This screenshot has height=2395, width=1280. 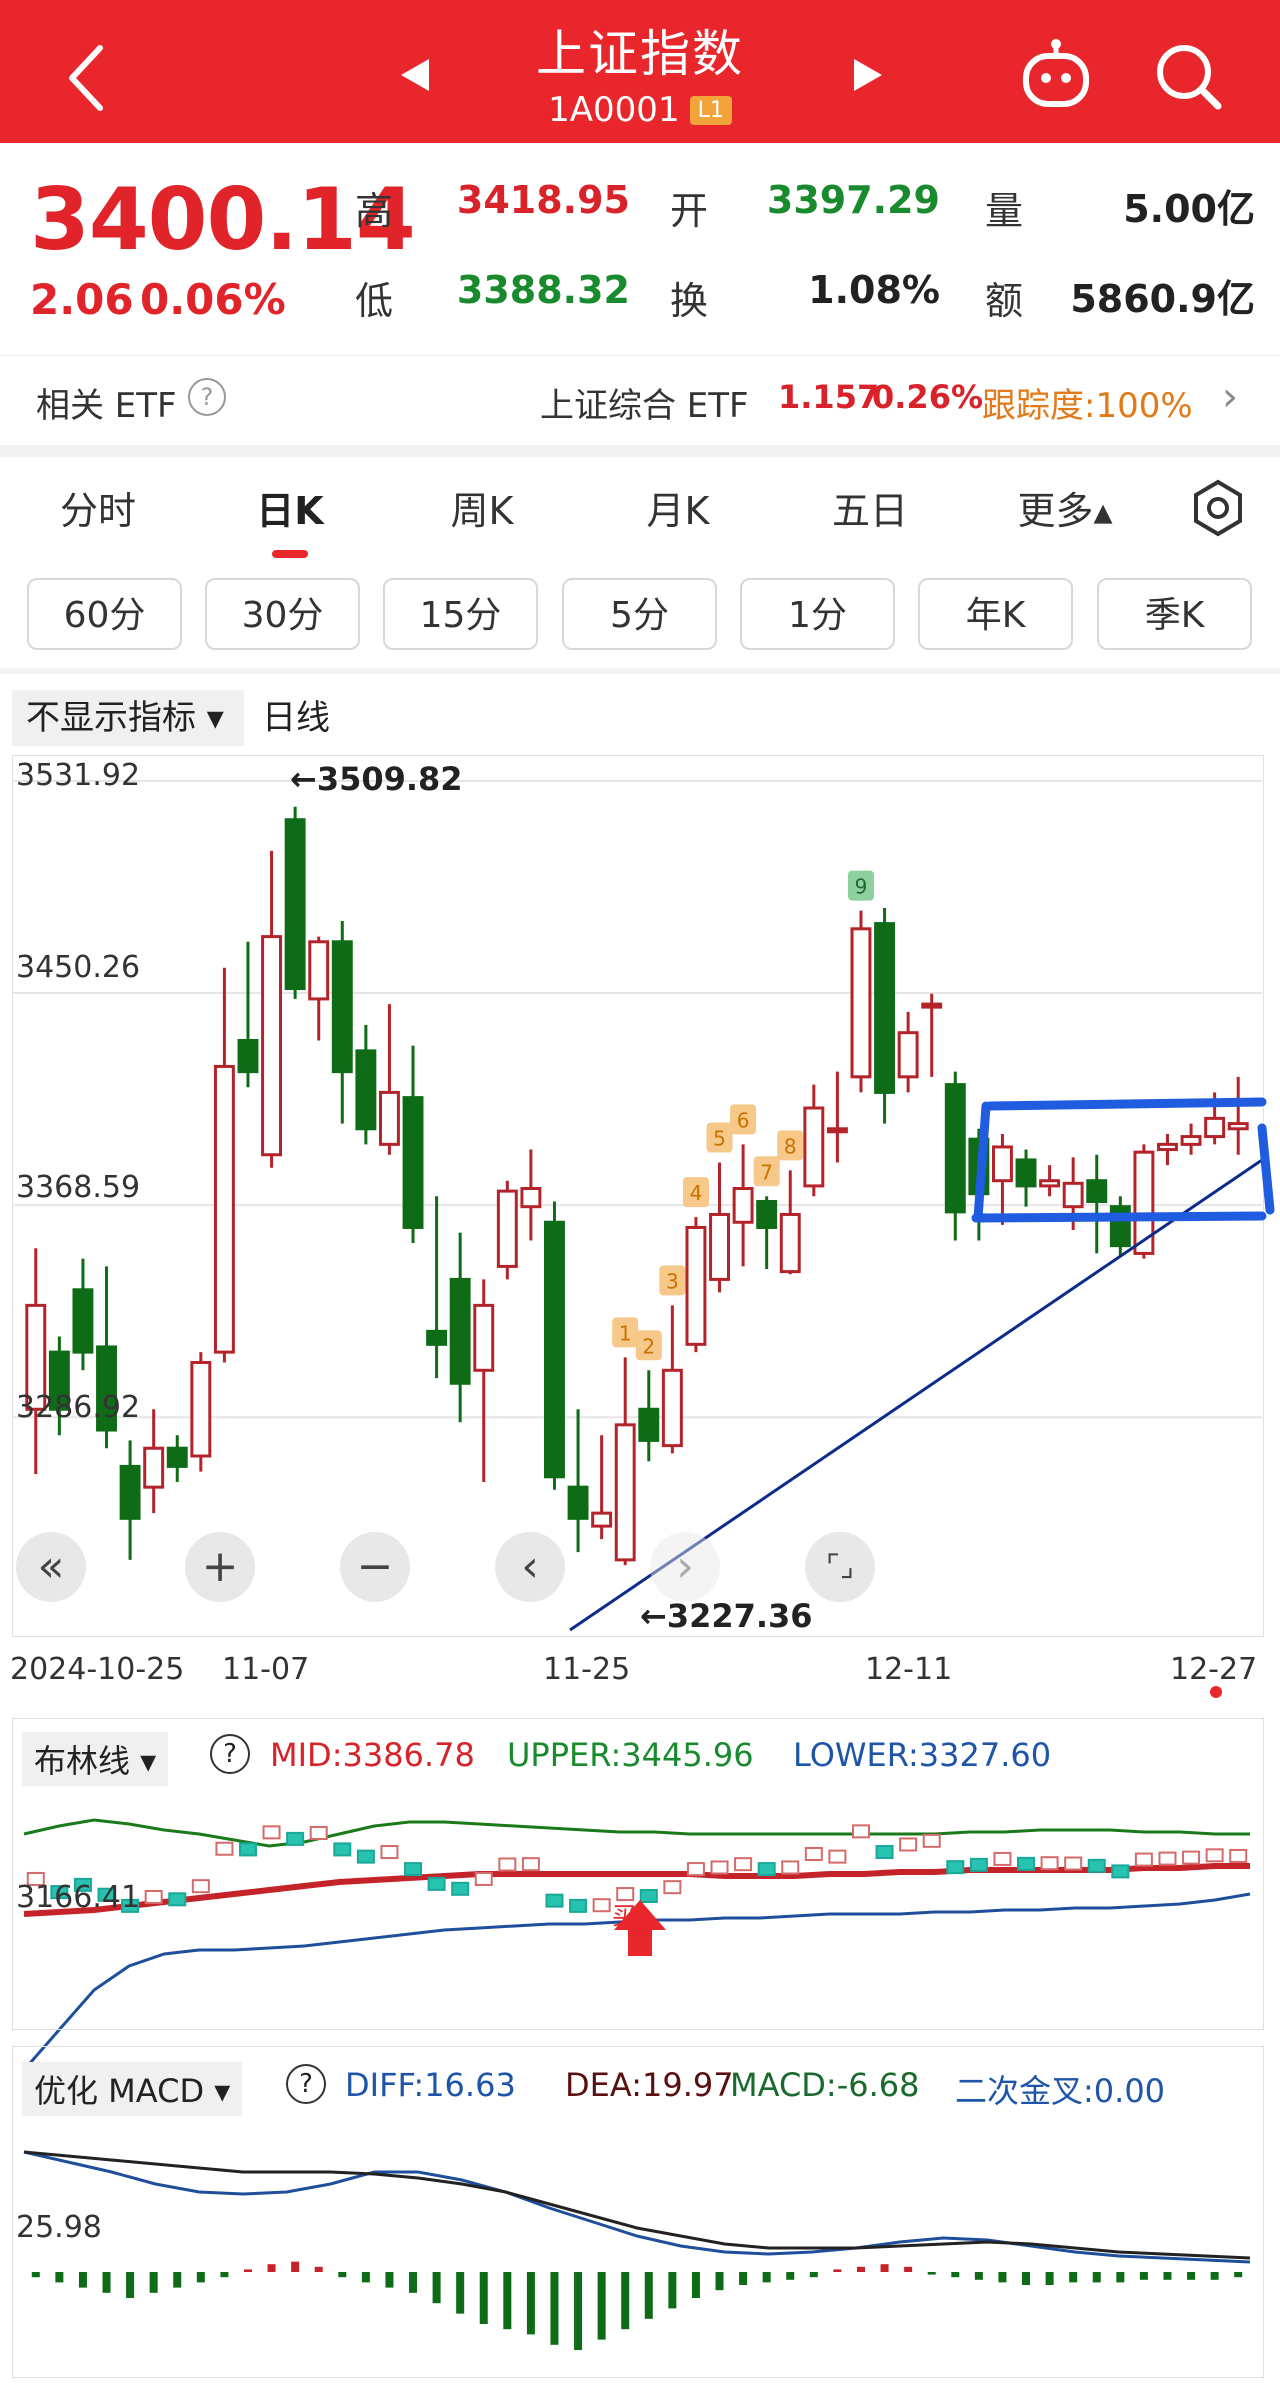 What do you see at coordinates (220, 1567) in the screenshot?
I see `zoom-in-button: +` at bounding box center [220, 1567].